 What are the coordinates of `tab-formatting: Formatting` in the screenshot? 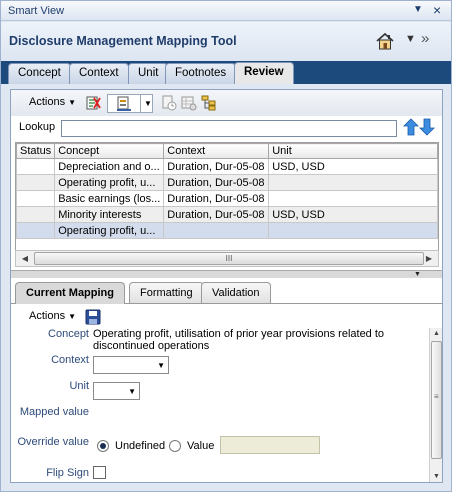 It's located at (166, 292).